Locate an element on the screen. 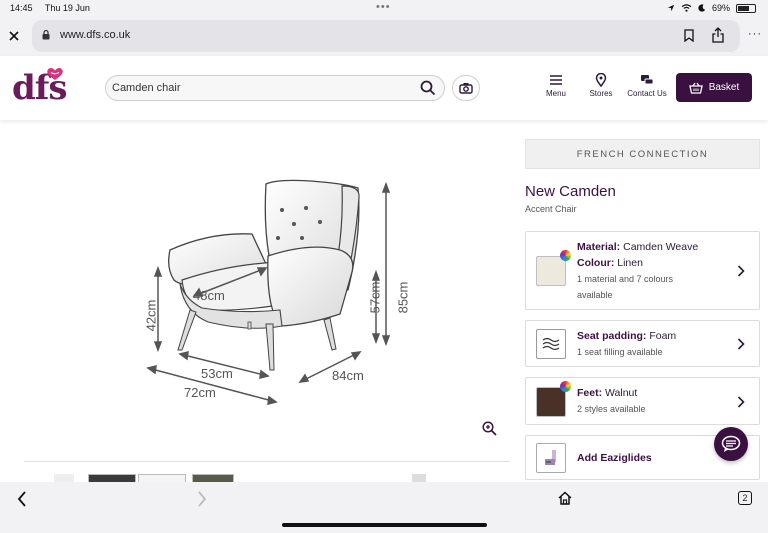 The width and height of the screenshot is (768, 533). url-text: www.dfs.co.uk is located at coordinates (95, 35).